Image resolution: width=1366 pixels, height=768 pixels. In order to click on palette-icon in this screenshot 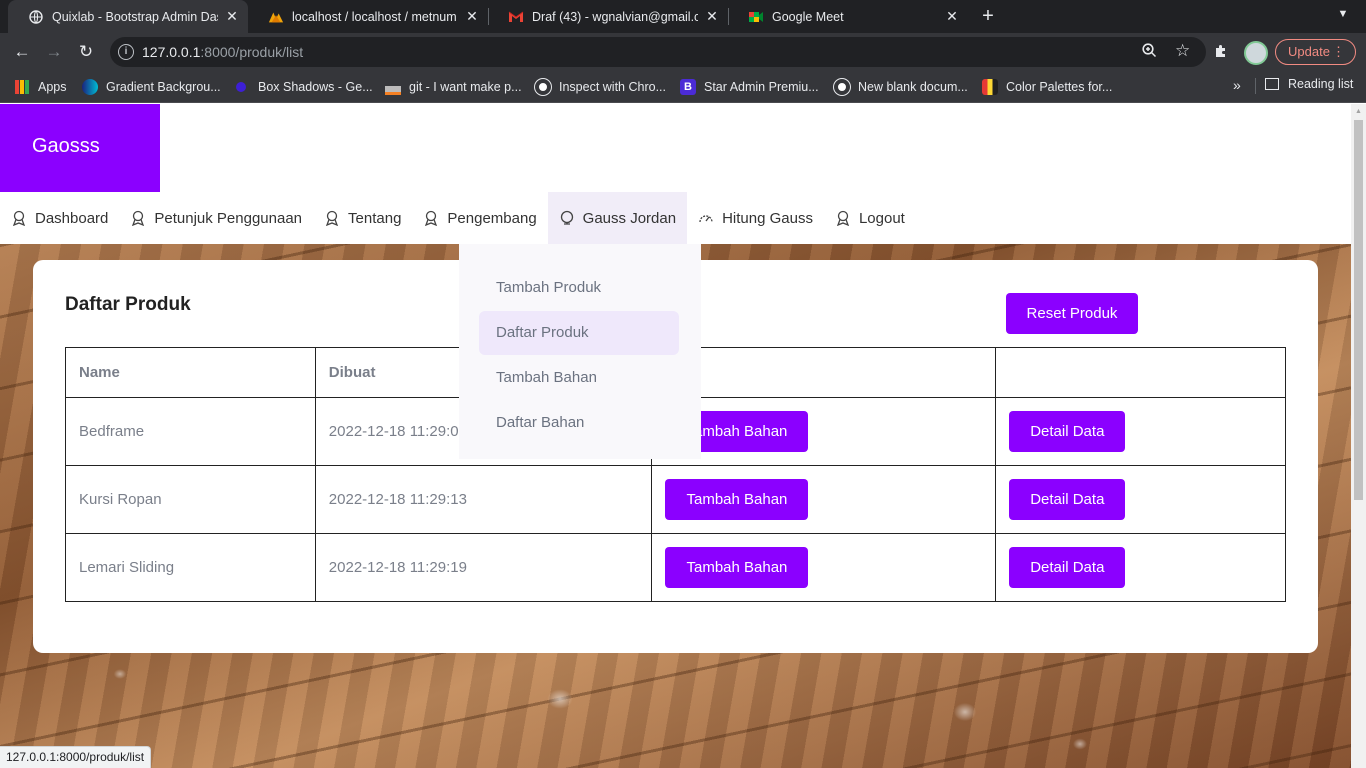, I will do `click(990, 87)`.